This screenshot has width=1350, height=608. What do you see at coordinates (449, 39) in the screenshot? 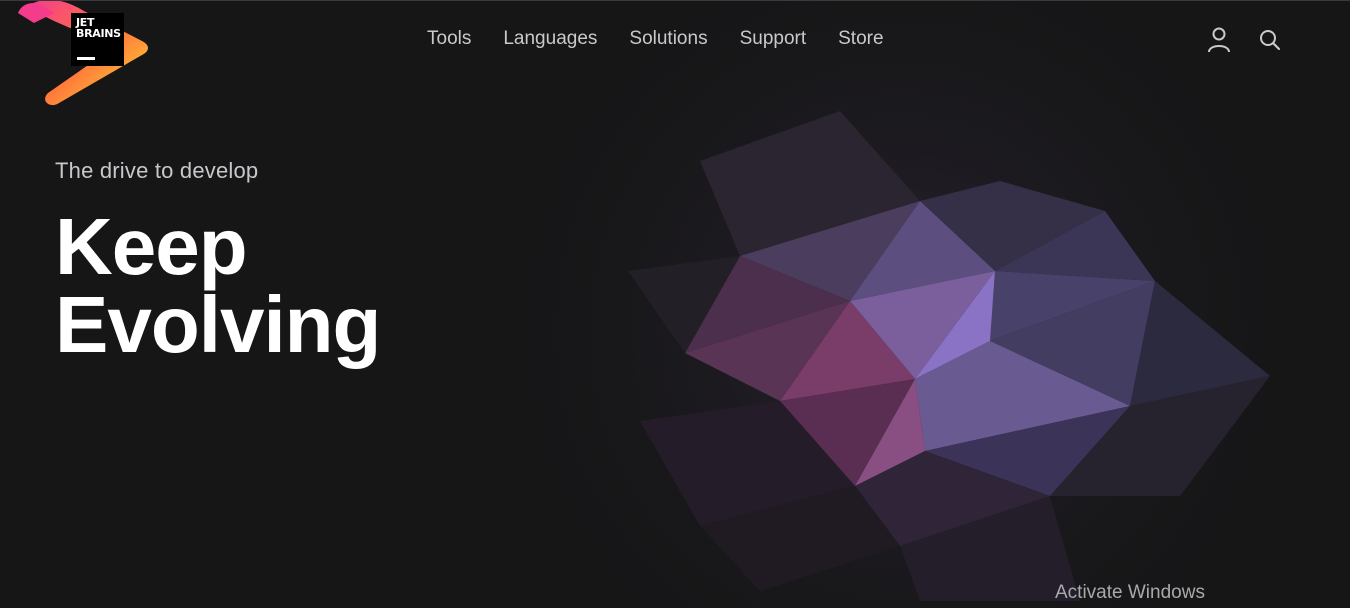
I see `nav-item-tools: Tools` at bounding box center [449, 39].